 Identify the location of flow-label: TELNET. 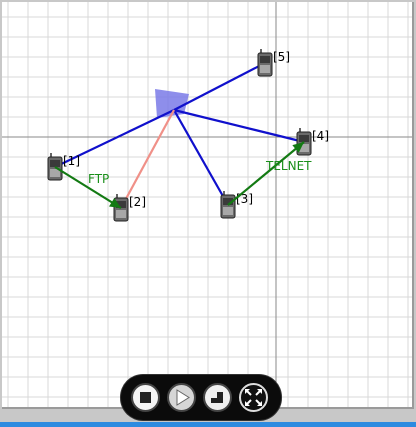
(288, 166).